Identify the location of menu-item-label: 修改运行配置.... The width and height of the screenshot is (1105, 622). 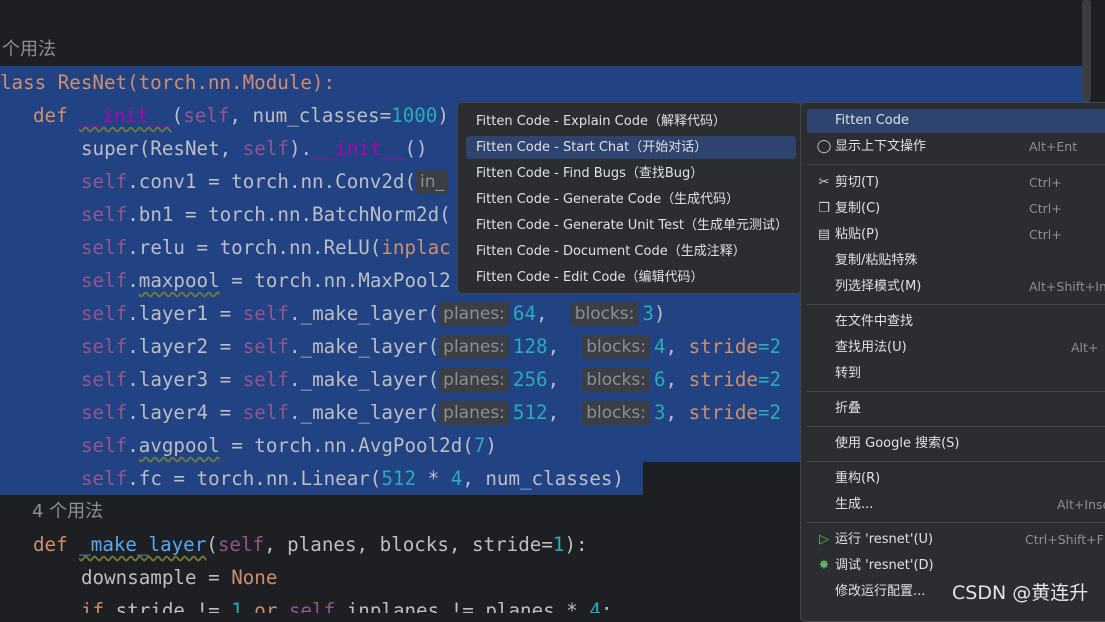
(880, 591).